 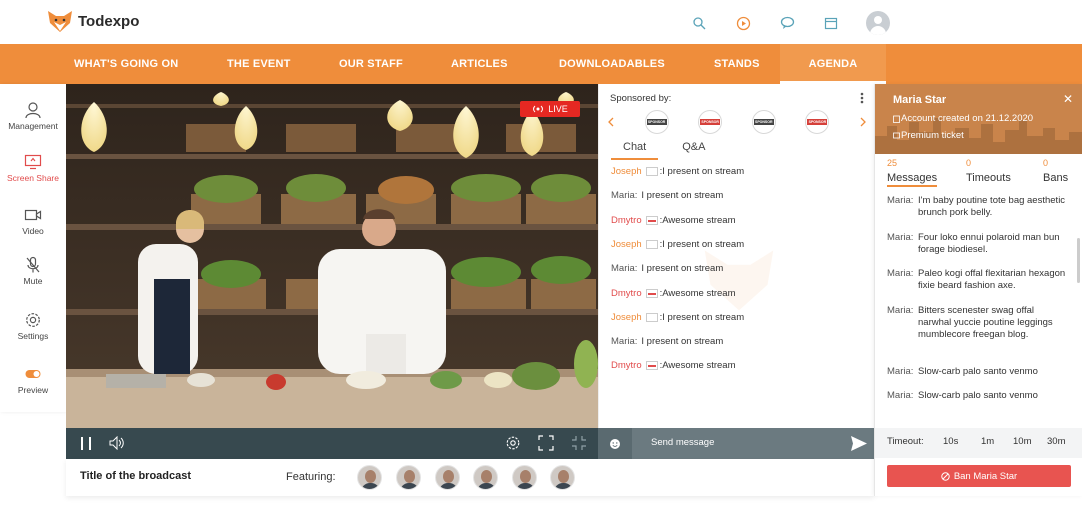 I want to click on sidebar-item-label: Screen Share, so click(x=33, y=178).